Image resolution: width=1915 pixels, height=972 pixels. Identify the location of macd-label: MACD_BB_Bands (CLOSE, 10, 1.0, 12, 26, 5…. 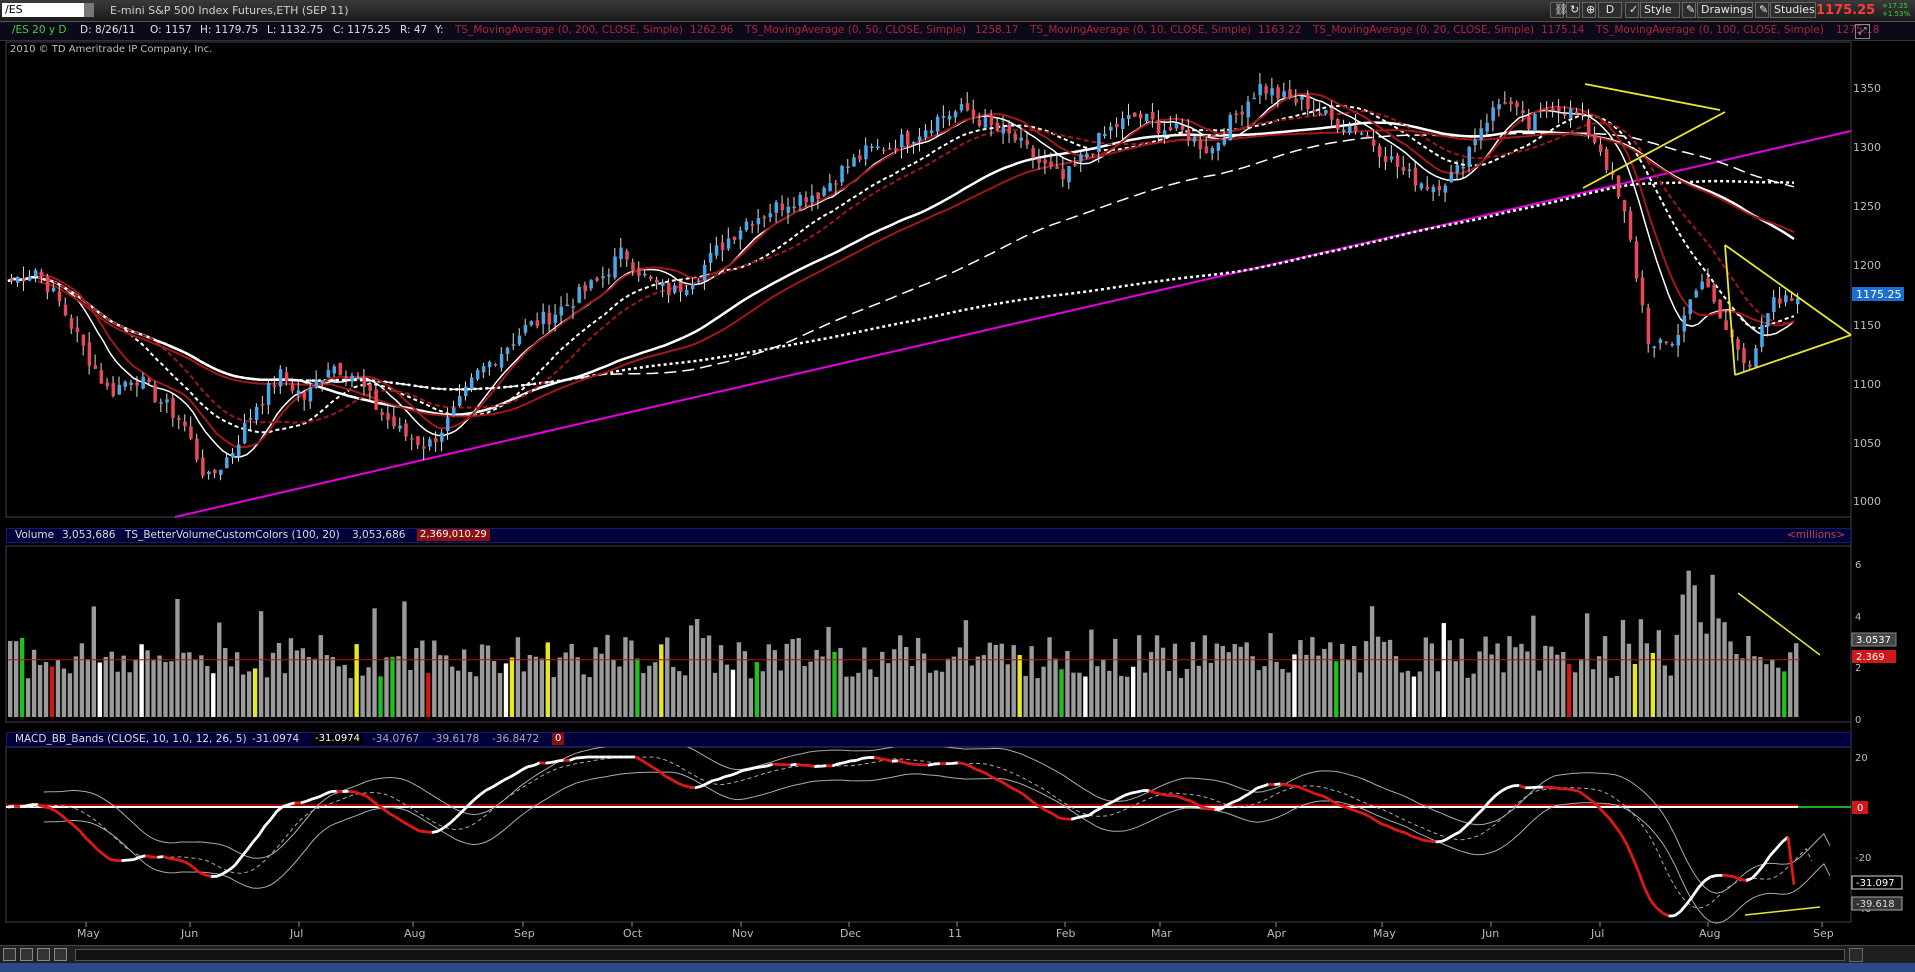
(131, 739).